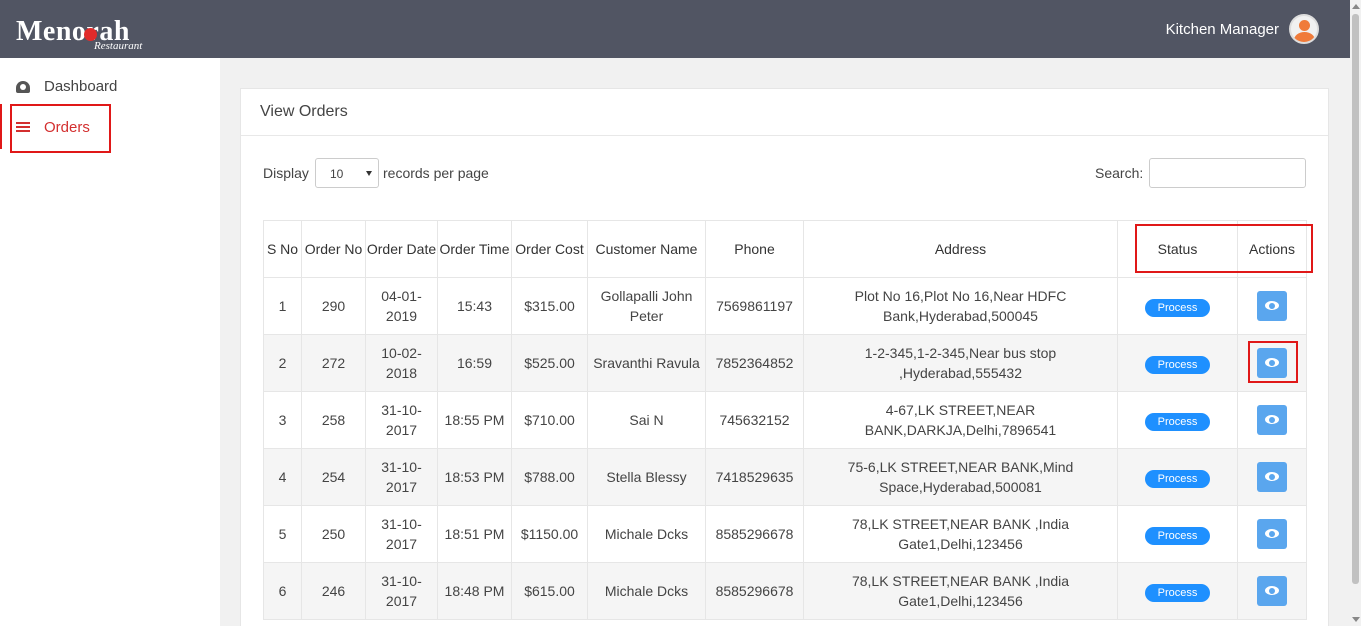  What do you see at coordinates (474, 420) in the screenshot?
I see `cell-order-time: 18:55 PM` at bounding box center [474, 420].